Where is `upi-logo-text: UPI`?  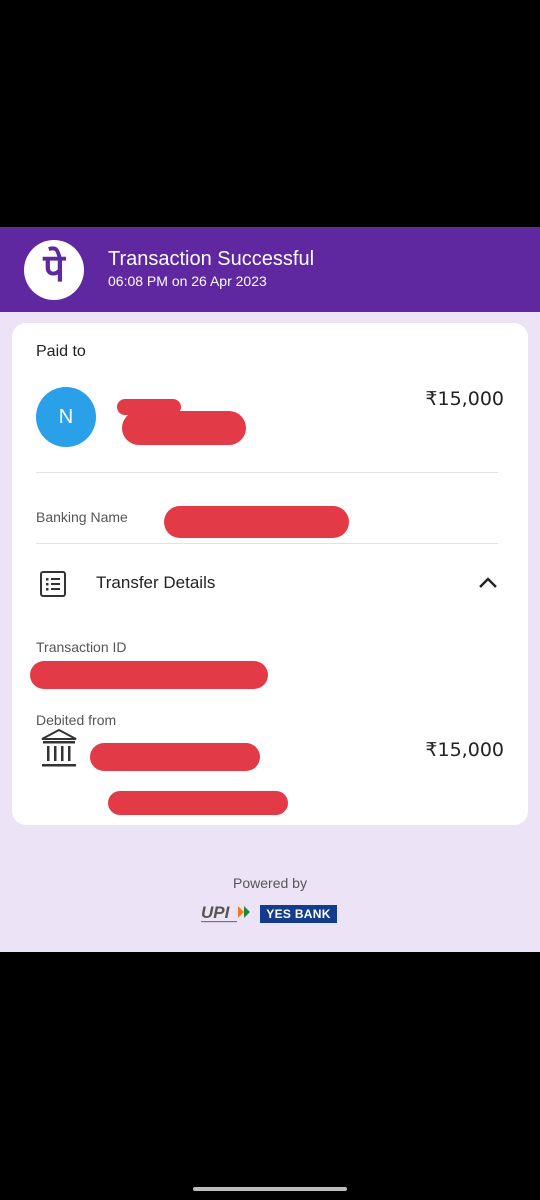
upi-logo-text: UPI is located at coordinates (216, 912).